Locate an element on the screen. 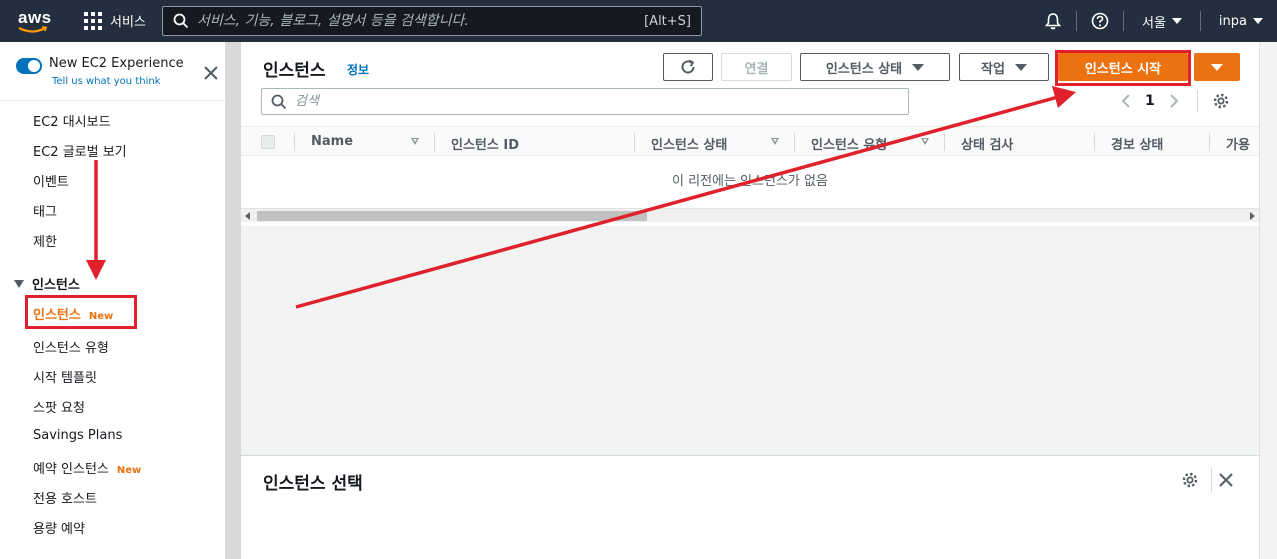 Image resolution: width=1277 pixels, height=559 pixels. aws-logo-text: aws is located at coordinates (35, 17).